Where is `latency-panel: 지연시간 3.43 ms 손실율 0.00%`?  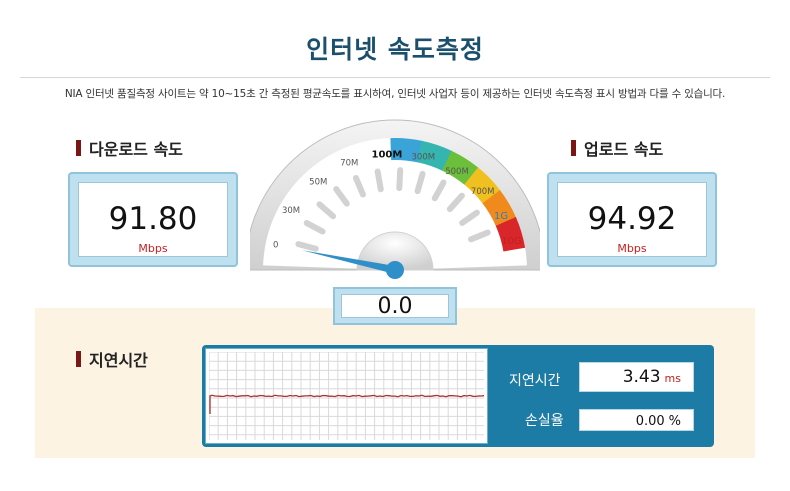 latency-panel: 지연시간 3.43 ms 손실율 0.00% is located at coordinates (458, 396).